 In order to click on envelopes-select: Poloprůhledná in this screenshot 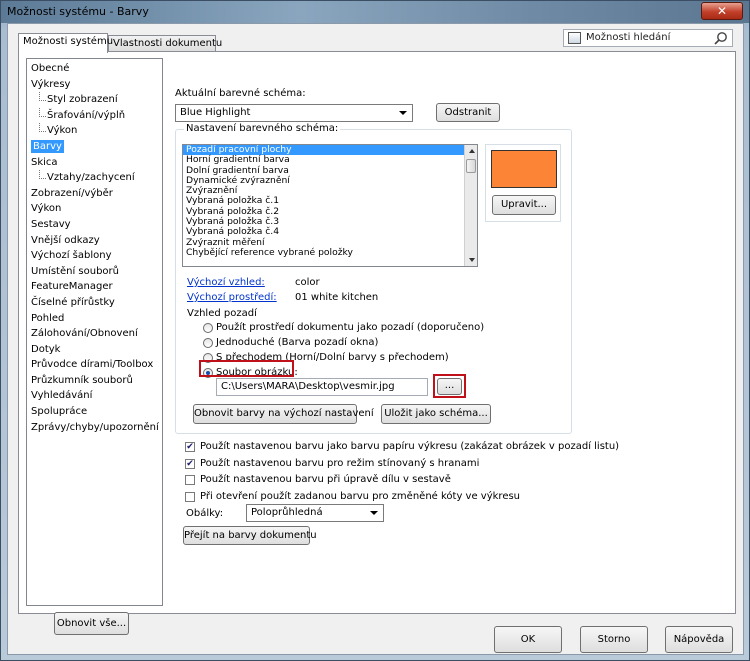, I will do `click(315, 513)`.